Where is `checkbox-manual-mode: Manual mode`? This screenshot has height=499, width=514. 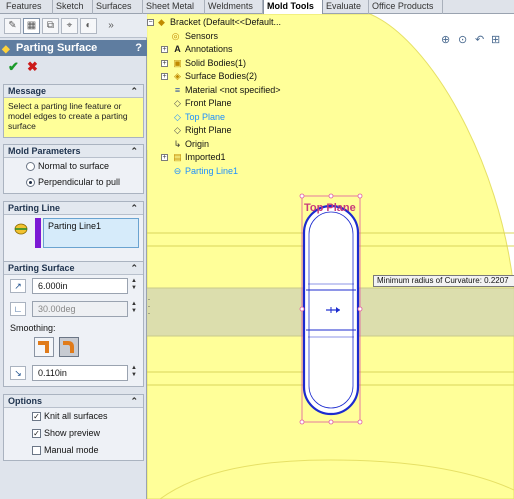
checkbox-manual-mode: Manual mode is located at coordinates (73, 450).